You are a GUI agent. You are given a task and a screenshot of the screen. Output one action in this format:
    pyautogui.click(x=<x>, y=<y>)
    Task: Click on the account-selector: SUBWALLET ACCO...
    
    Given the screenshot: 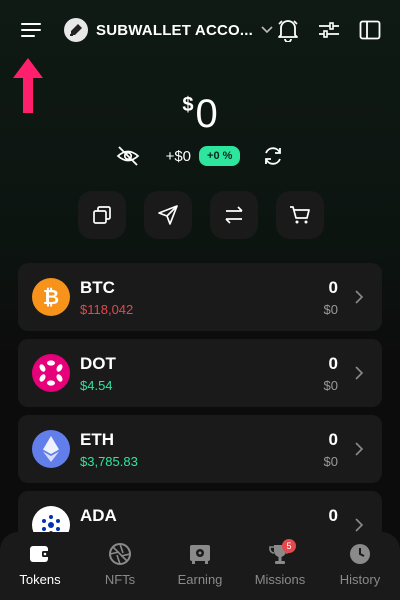 What is the action you would take?
    pyautogui.click(x=168, y=30)
    